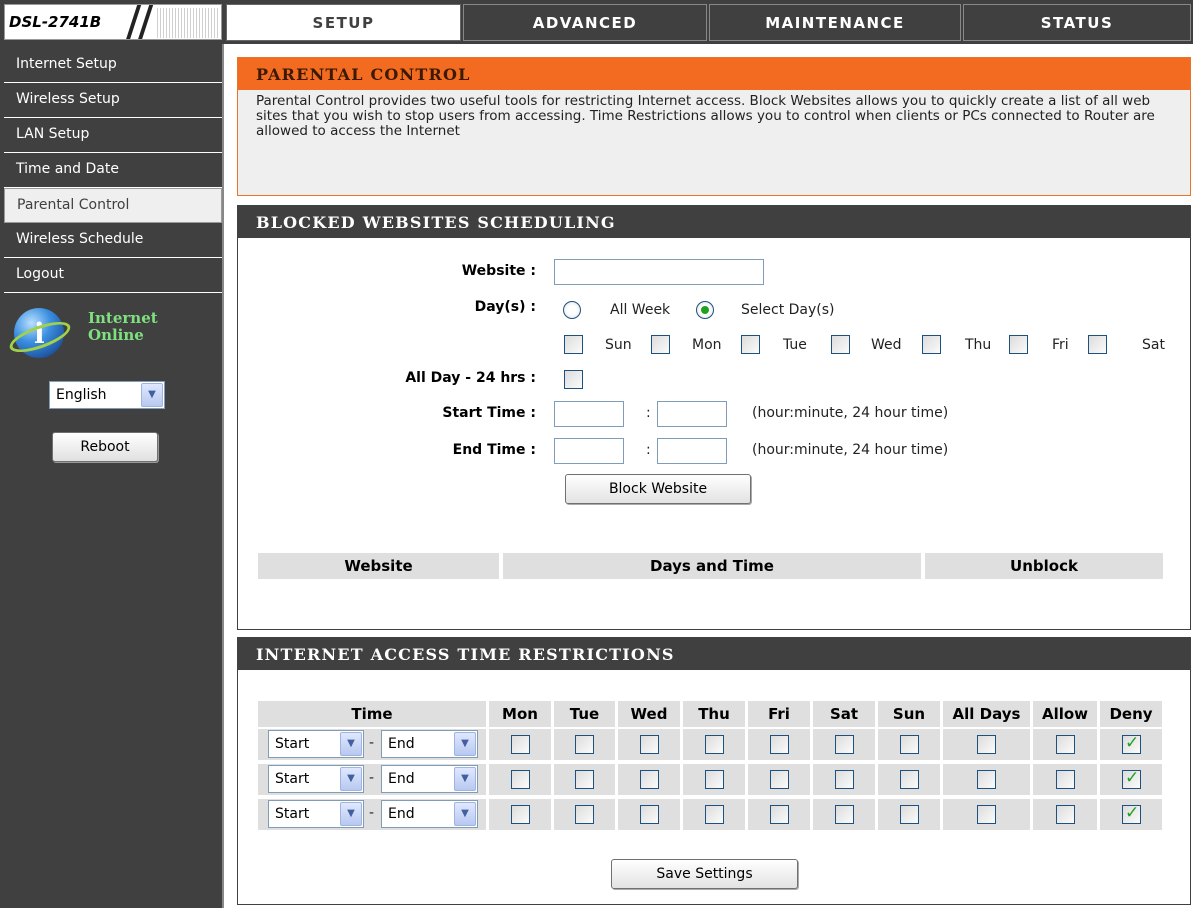 This screenshot has height=908, width=1193. What do you see at coordinates (850, 413) in the screenshot?
I see `start-time-hint: (hour:minute, 24 hour time)` at bounding box center [850, 413].